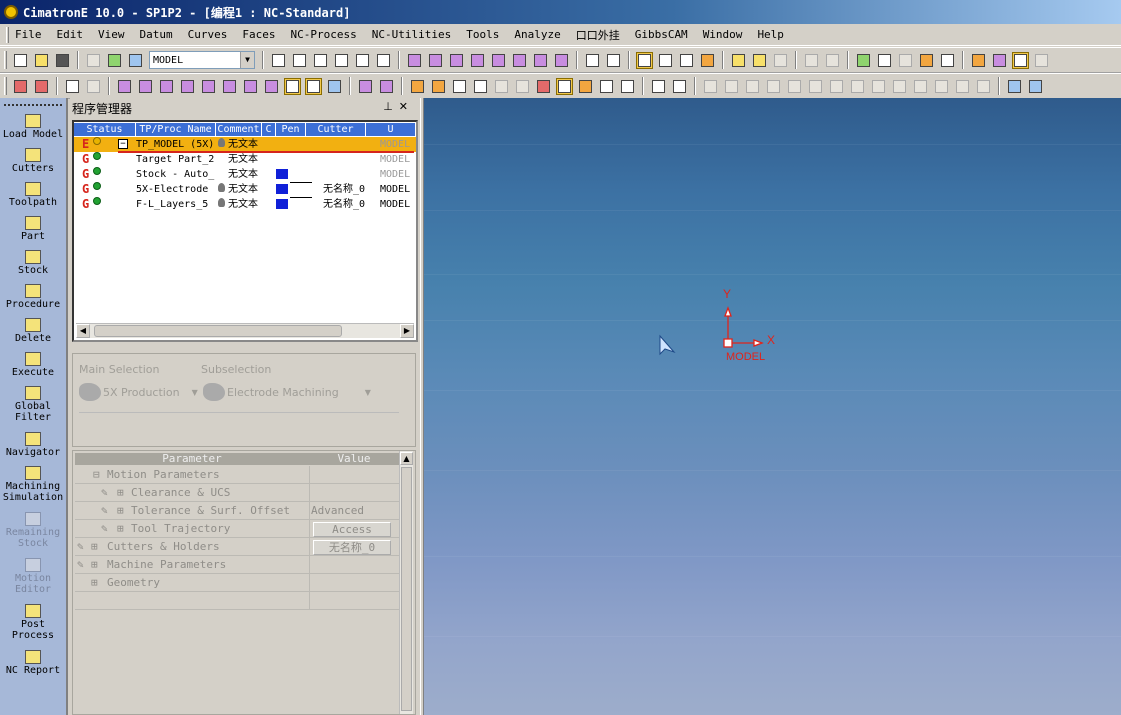 The image size is (1121, 715). I want to click on cutter-icon, so click(543, 86).